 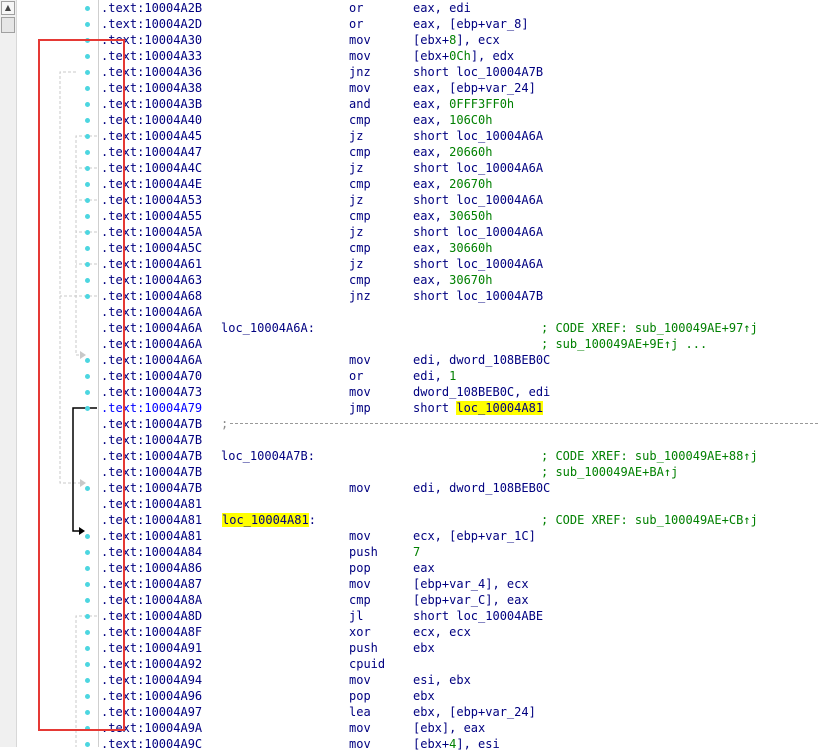 What do you see at coordinates (268, 456) in the screenshot?
I see `code-label: loc_10004A7B:` at bounding box center [268, 456].